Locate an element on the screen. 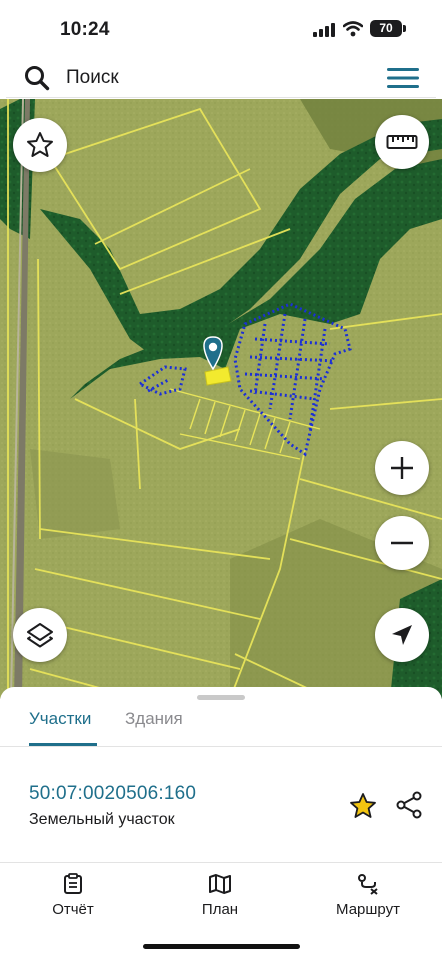 The height and width of the screenshot is (960, 442). nav-route: Маршрут is located at coordinates (368, 895).